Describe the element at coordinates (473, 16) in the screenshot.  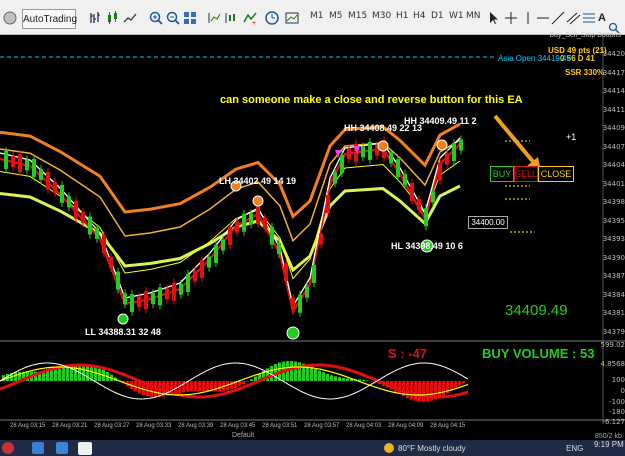
I see `timeframe-mn: MN` at that location.